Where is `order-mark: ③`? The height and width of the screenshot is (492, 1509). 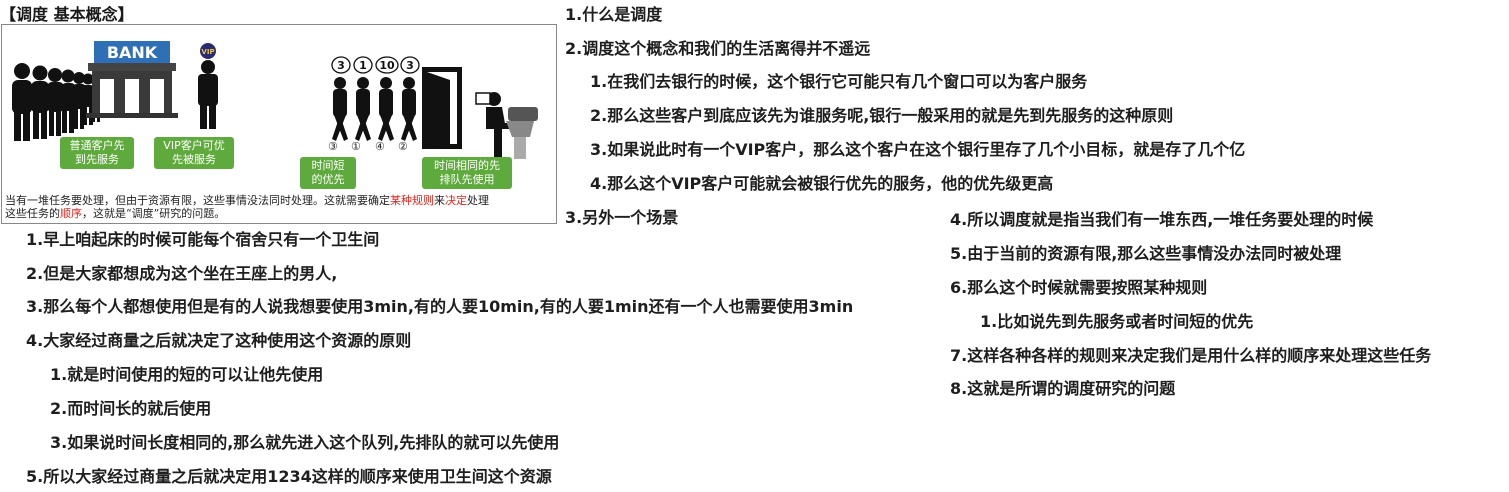 order-mark: ③ is located at coordinates (333, 146).